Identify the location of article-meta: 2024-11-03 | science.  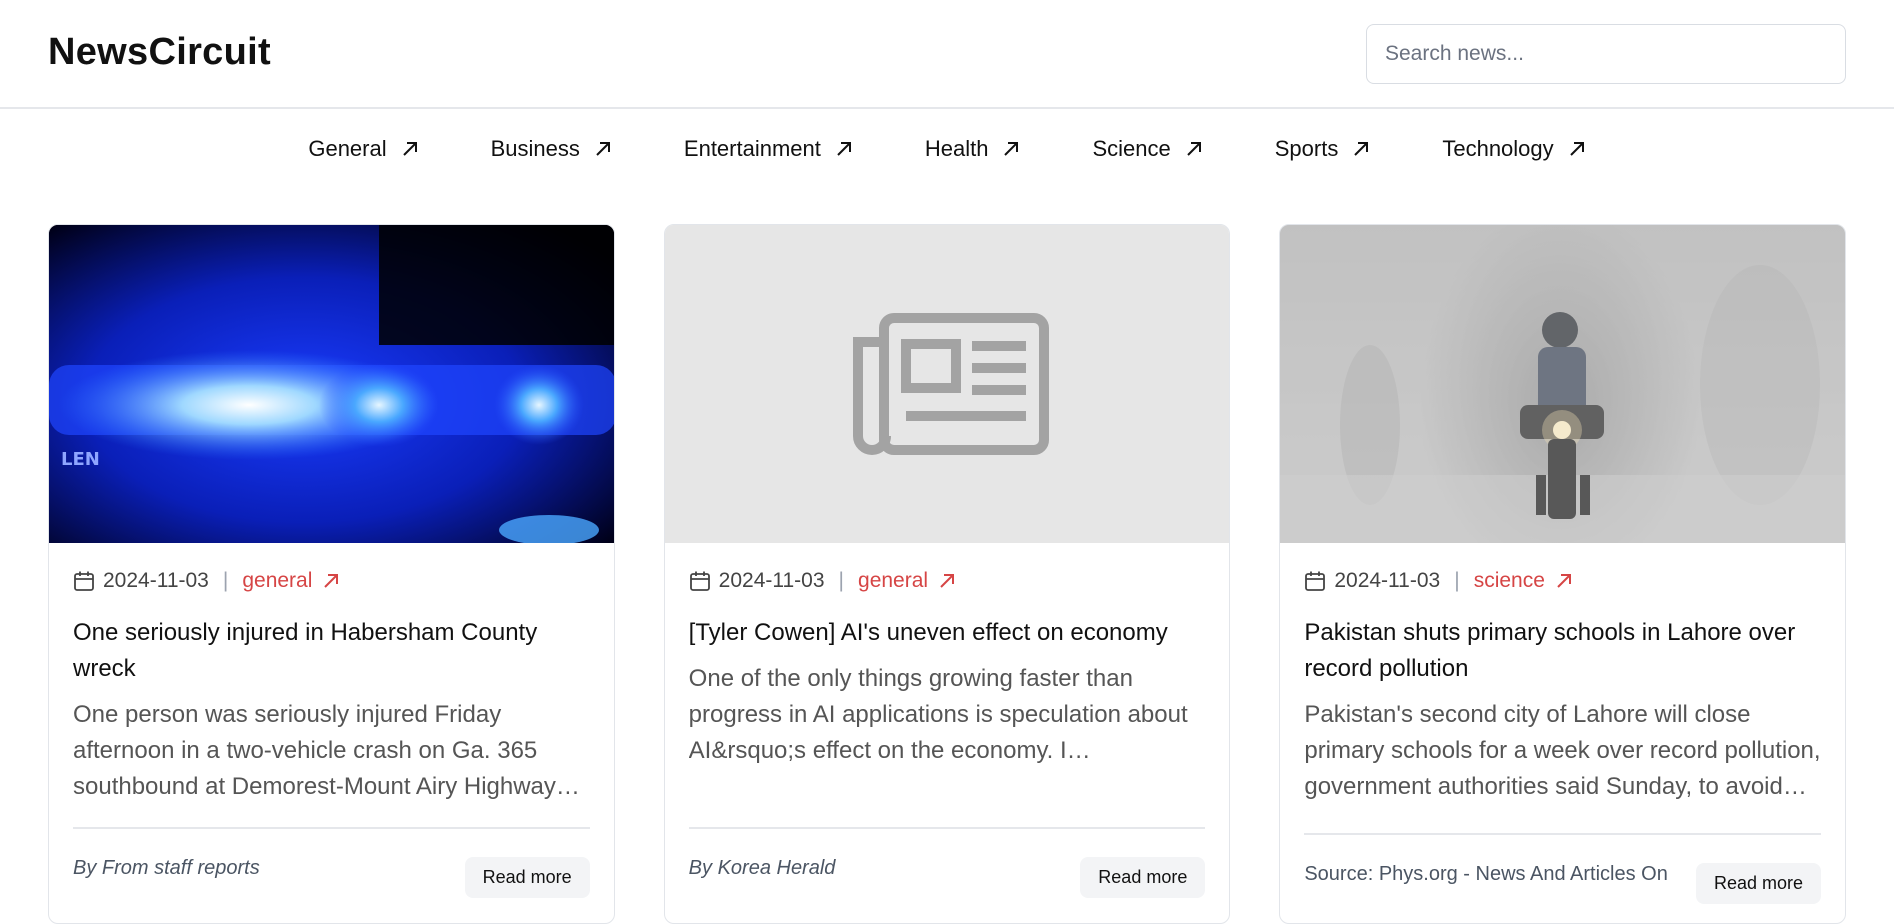
(1562, 581).